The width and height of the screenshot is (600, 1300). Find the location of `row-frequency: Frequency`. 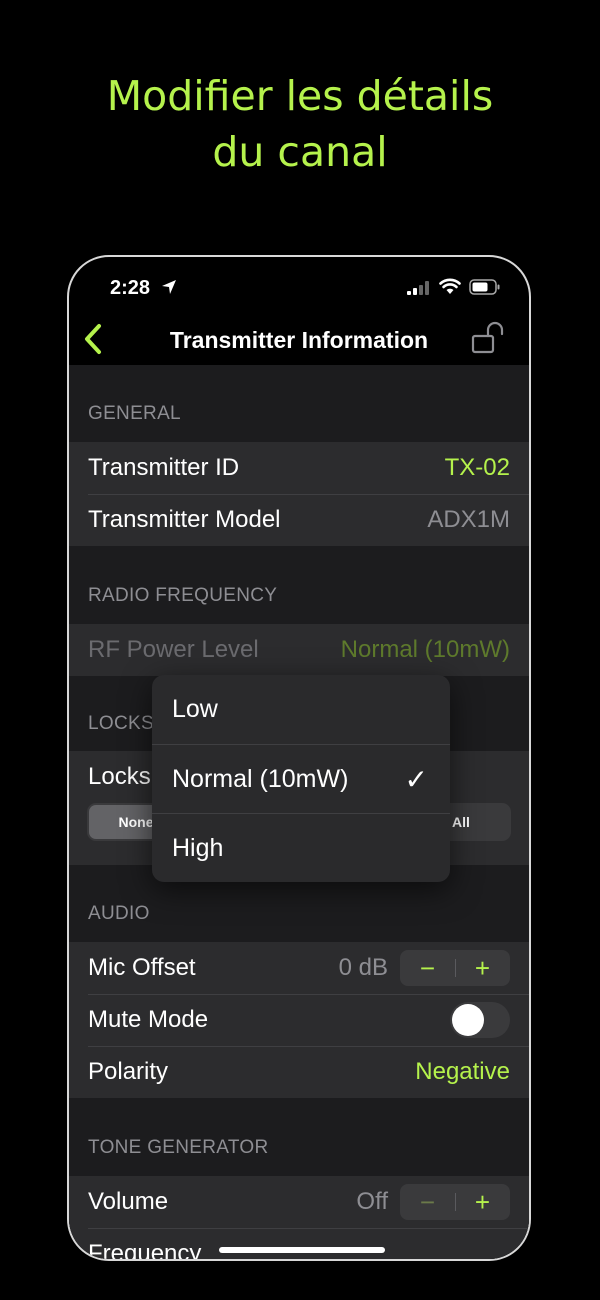

row-frequency: Frequency is located at coordinates (299, 1243).